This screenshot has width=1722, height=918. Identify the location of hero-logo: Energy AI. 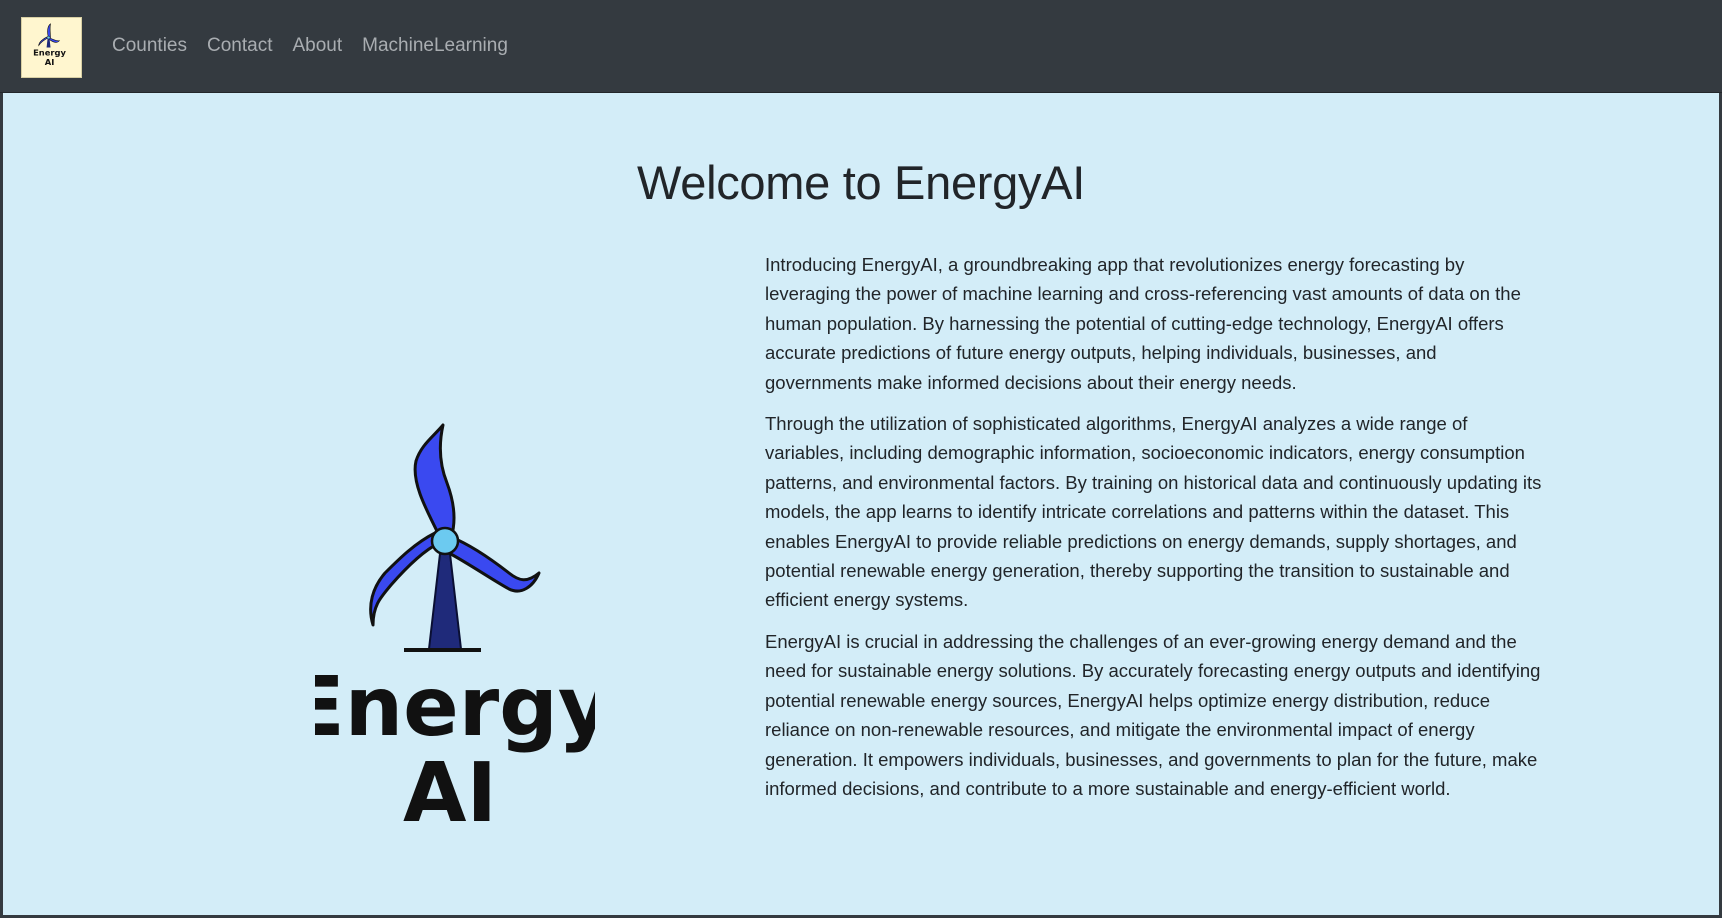
(450, 587).